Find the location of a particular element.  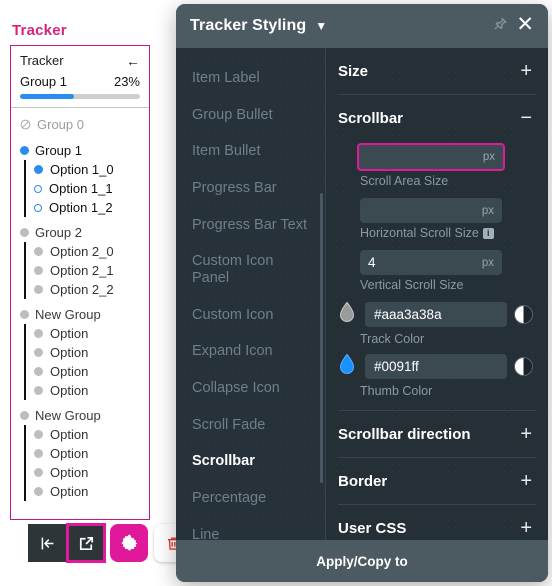

section-scrollbar-direction: Scrollbar direction + is located at coordinates (437, 434).